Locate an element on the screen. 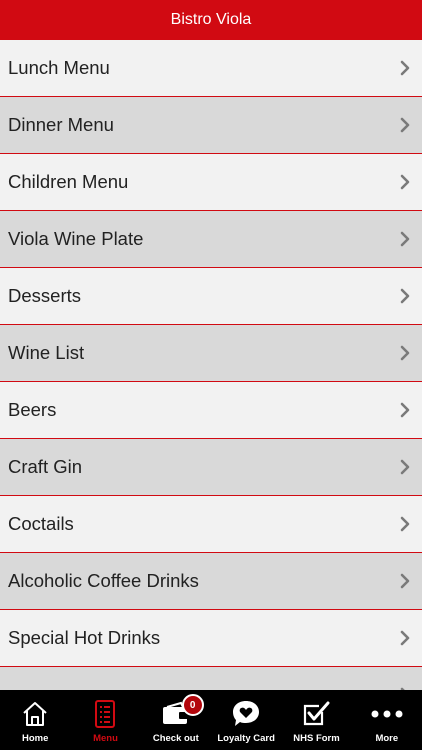  tab-home-label: Home is located at coordinates (35, 738).